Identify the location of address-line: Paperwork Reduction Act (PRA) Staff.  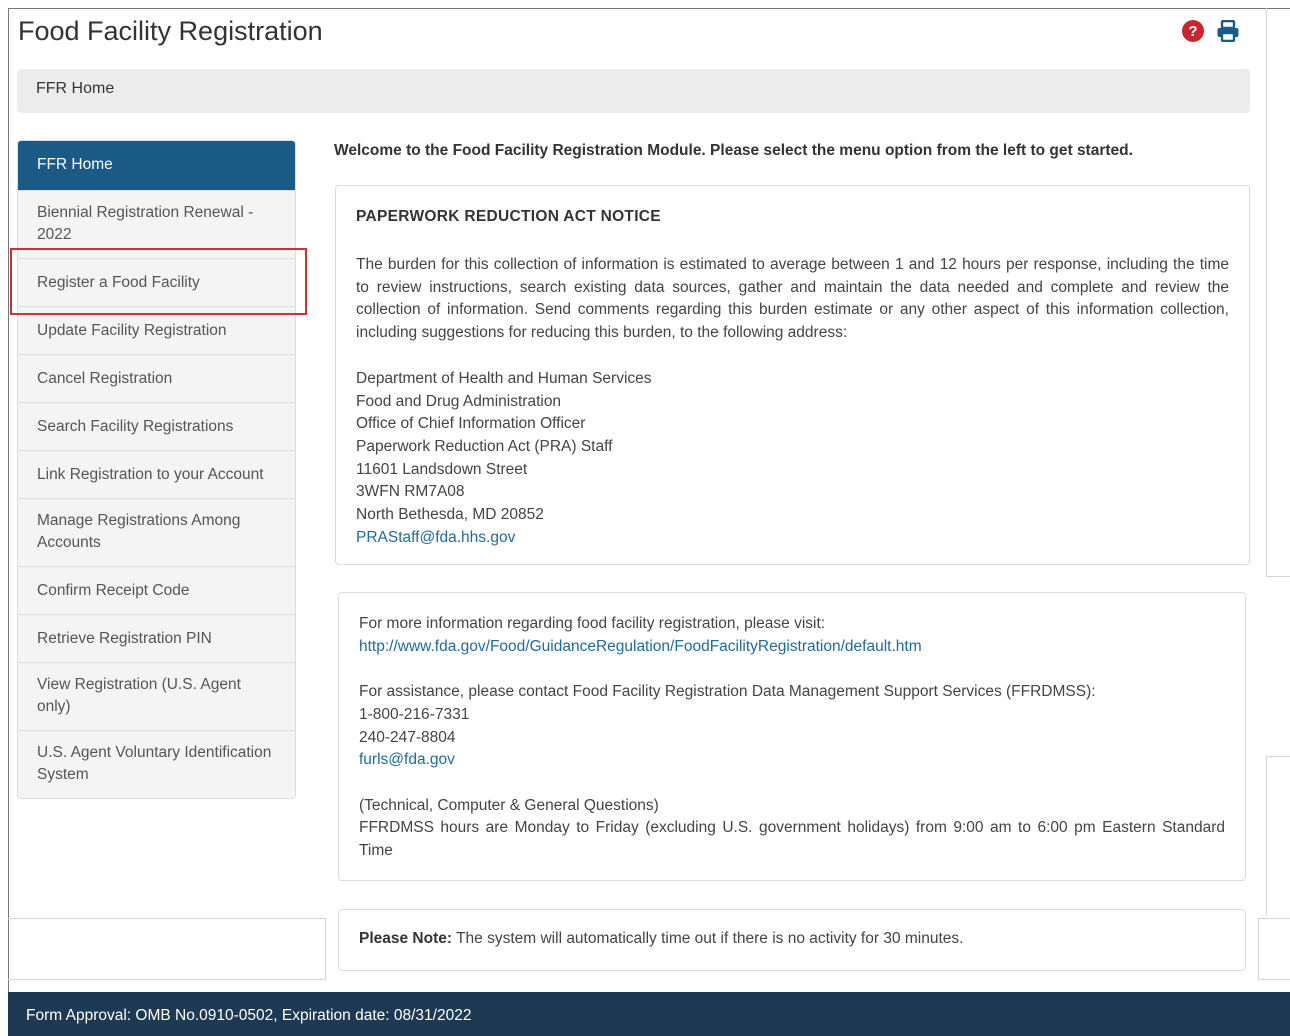
(484, 446).